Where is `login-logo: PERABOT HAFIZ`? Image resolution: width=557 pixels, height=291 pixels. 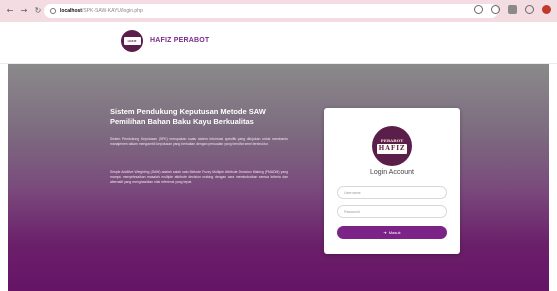
login-logo: PERABOT HAFIZ is located at coordinates (392, 146).